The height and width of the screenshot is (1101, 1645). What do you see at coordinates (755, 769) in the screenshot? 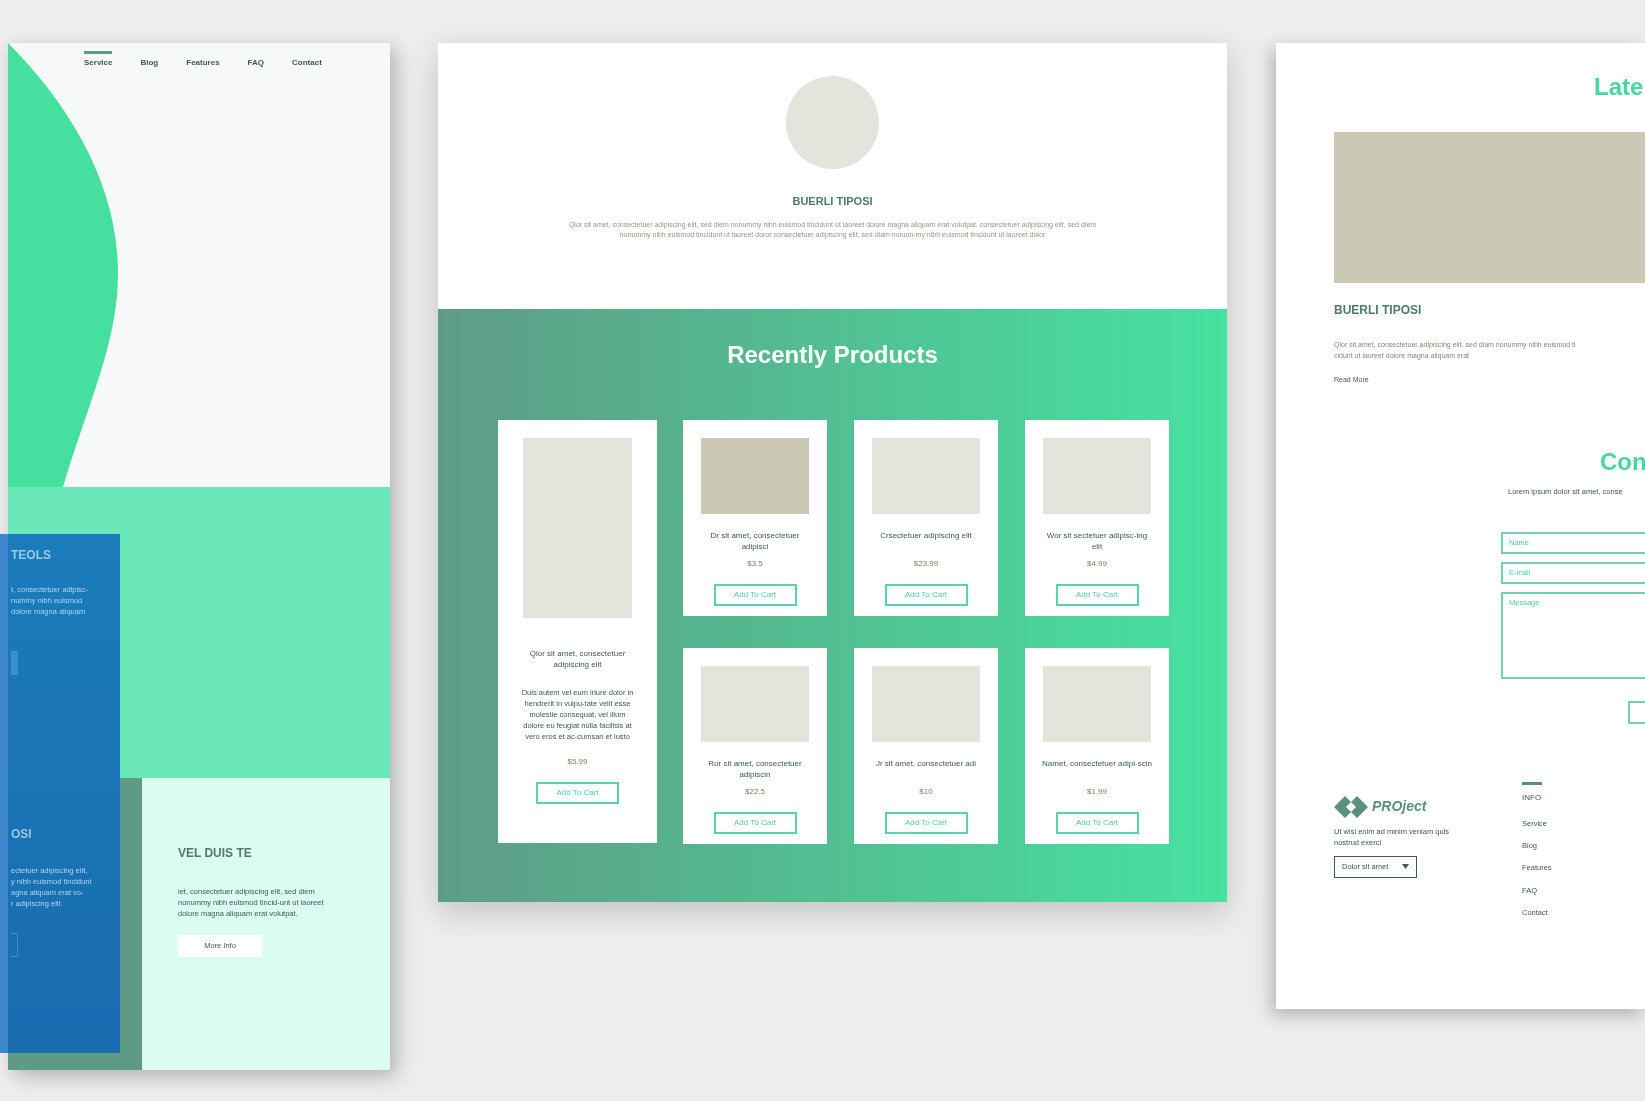
I see `product-name: Ror sit amet, consectetuer adipiscin` at bounding box center [755, 769].